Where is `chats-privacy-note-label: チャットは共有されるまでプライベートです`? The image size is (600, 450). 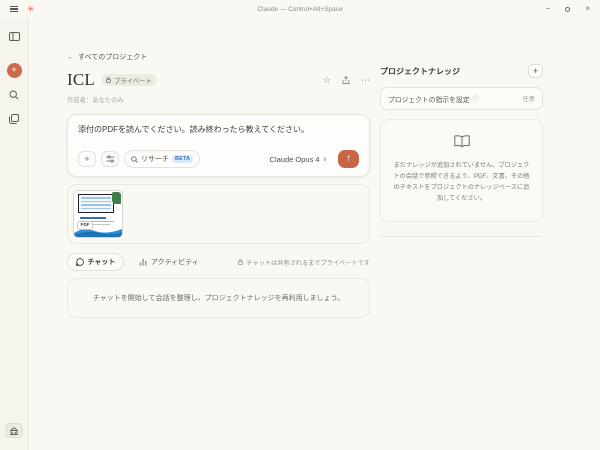 chats-privacy-note-label: チャットは共有されるまでプライベートです is located at coordinates (308, 263).